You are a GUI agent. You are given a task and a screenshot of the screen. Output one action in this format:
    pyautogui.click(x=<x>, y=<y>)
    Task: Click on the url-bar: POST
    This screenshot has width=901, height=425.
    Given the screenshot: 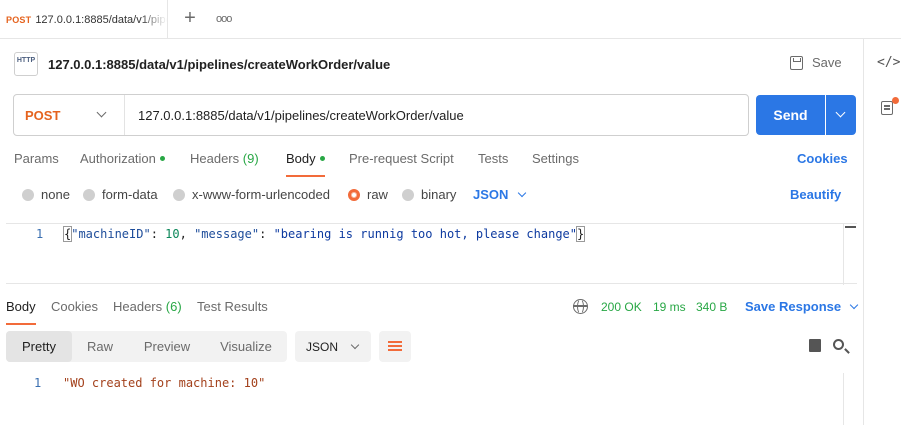 What is the action you would take?
    pyautogui.click(x=381, y=115)
    